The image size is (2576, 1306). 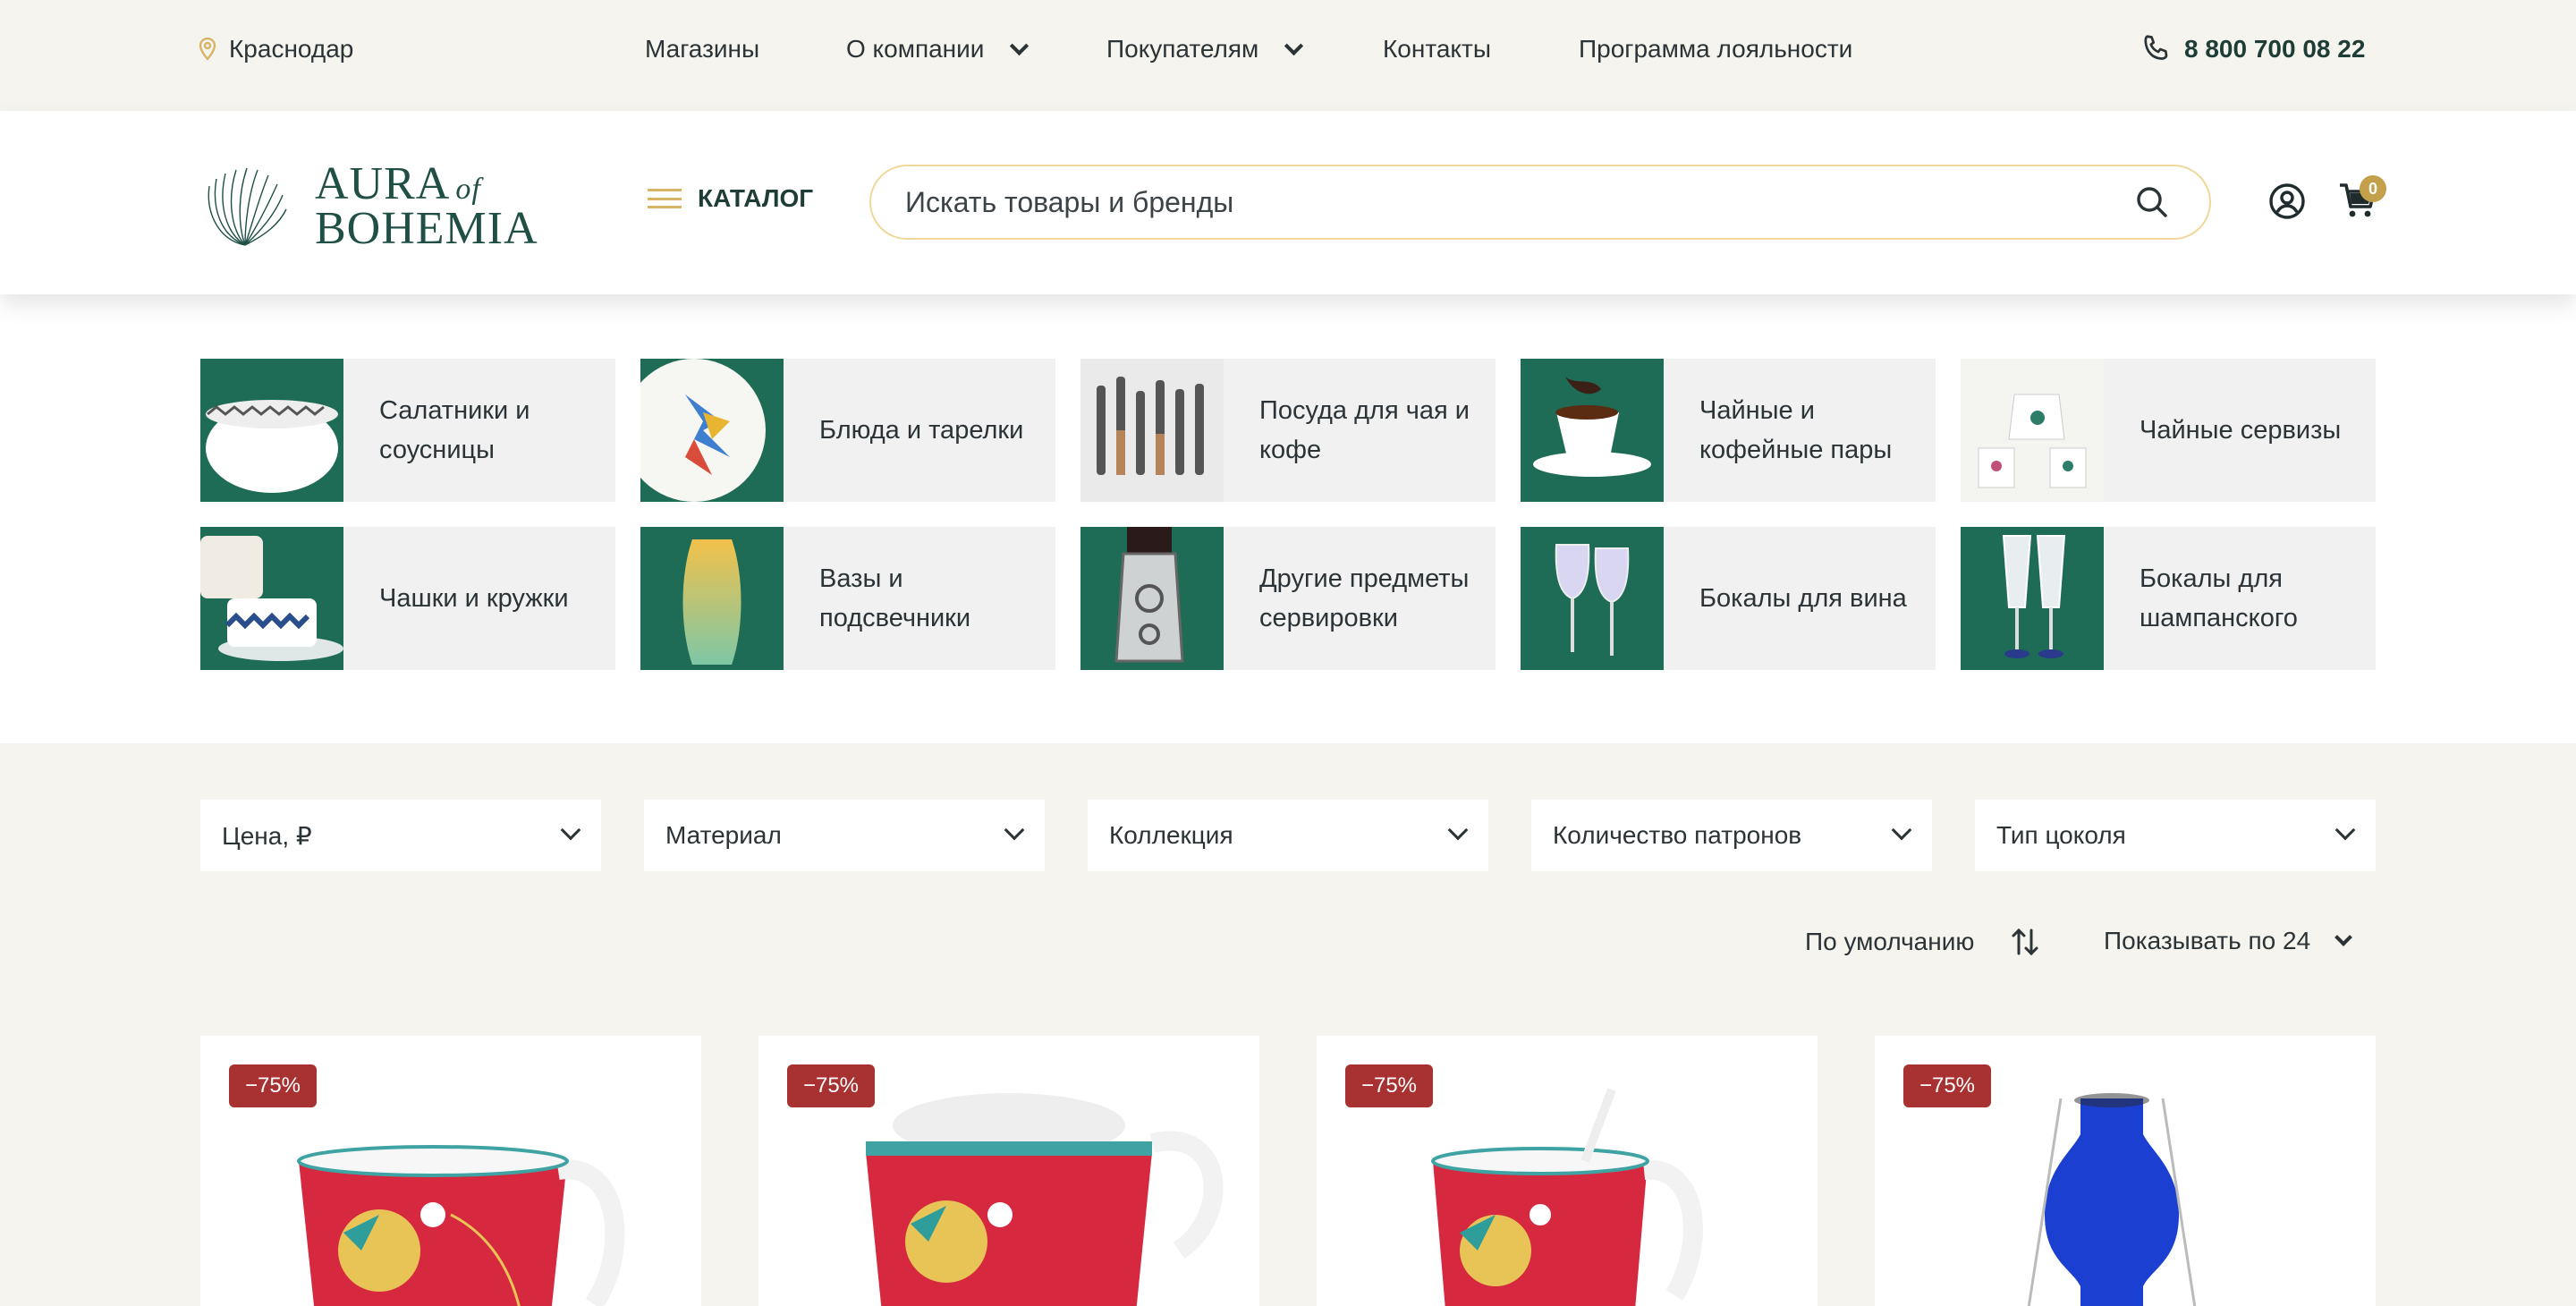 I want to click on category-tea-coffee-ware: Посуда для чая и кофе, so click(x=1288, y=430).